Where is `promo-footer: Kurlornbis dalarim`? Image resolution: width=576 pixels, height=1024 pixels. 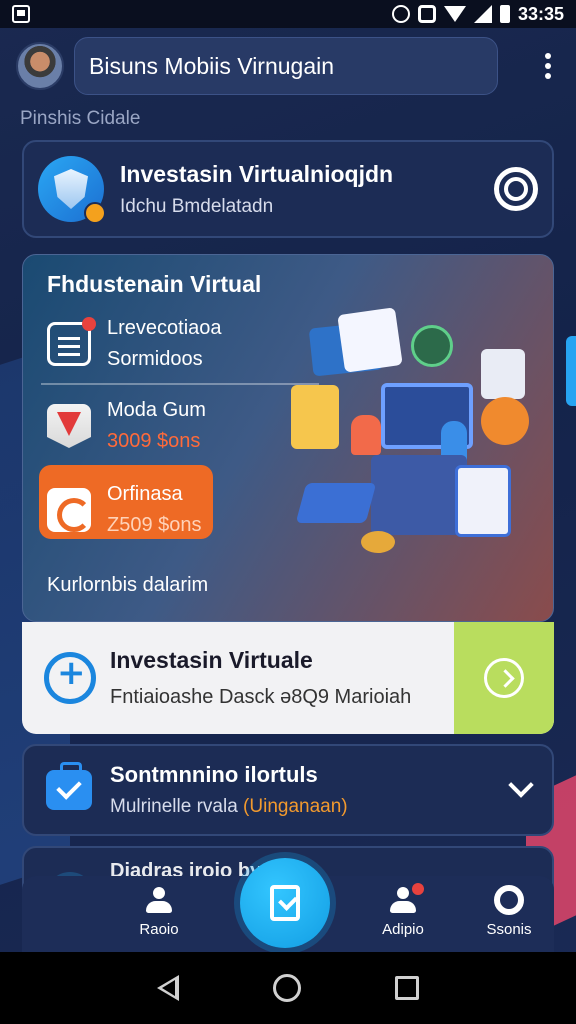
promo-footer: Kurlornbis dalarim is located at coordinates (128, 585).